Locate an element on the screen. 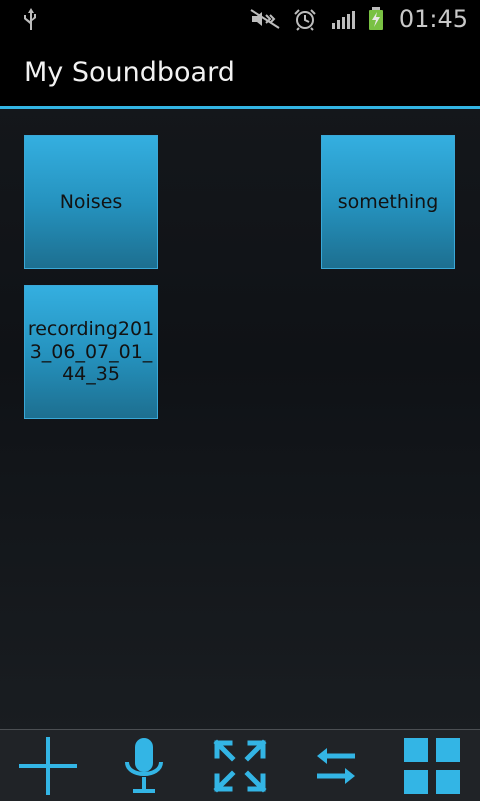 The width and height of the screenshot is (480, 801). battery-charging-icon is located at coordinates (376, 19).